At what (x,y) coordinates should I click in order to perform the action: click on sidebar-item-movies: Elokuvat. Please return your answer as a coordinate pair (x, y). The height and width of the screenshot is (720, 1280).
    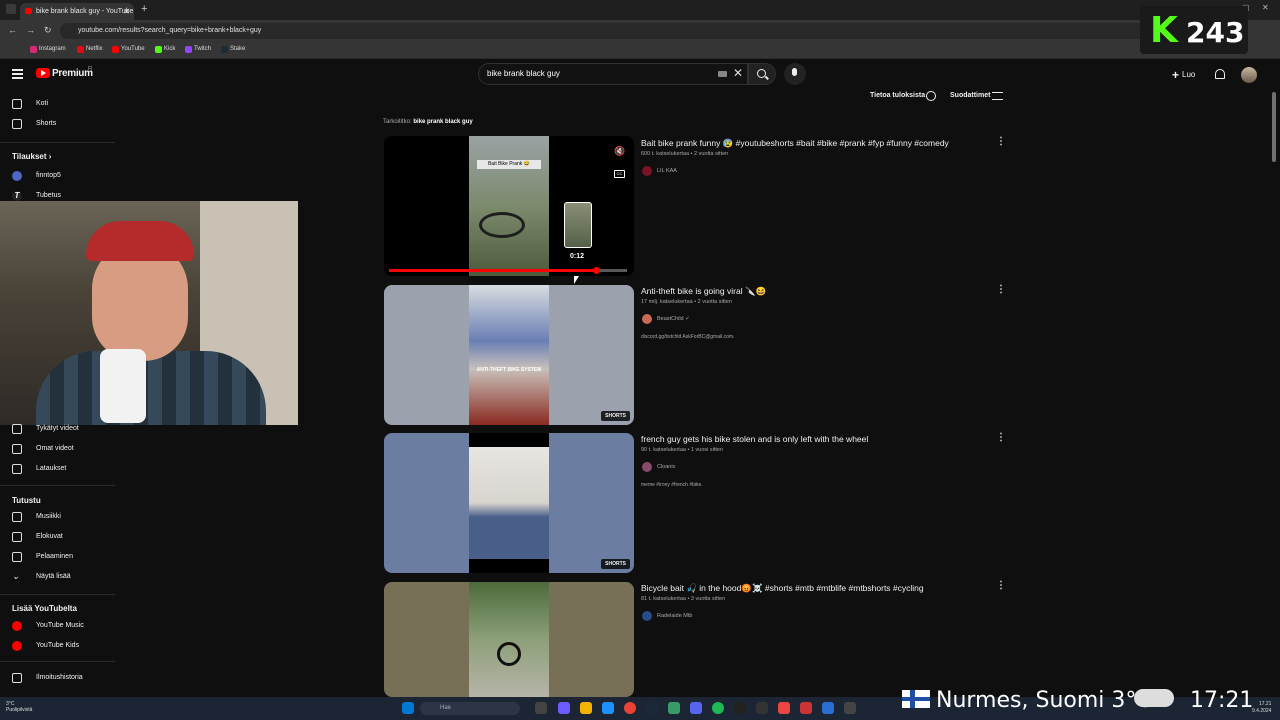
    Looking at the image, I should click on (57, 537).